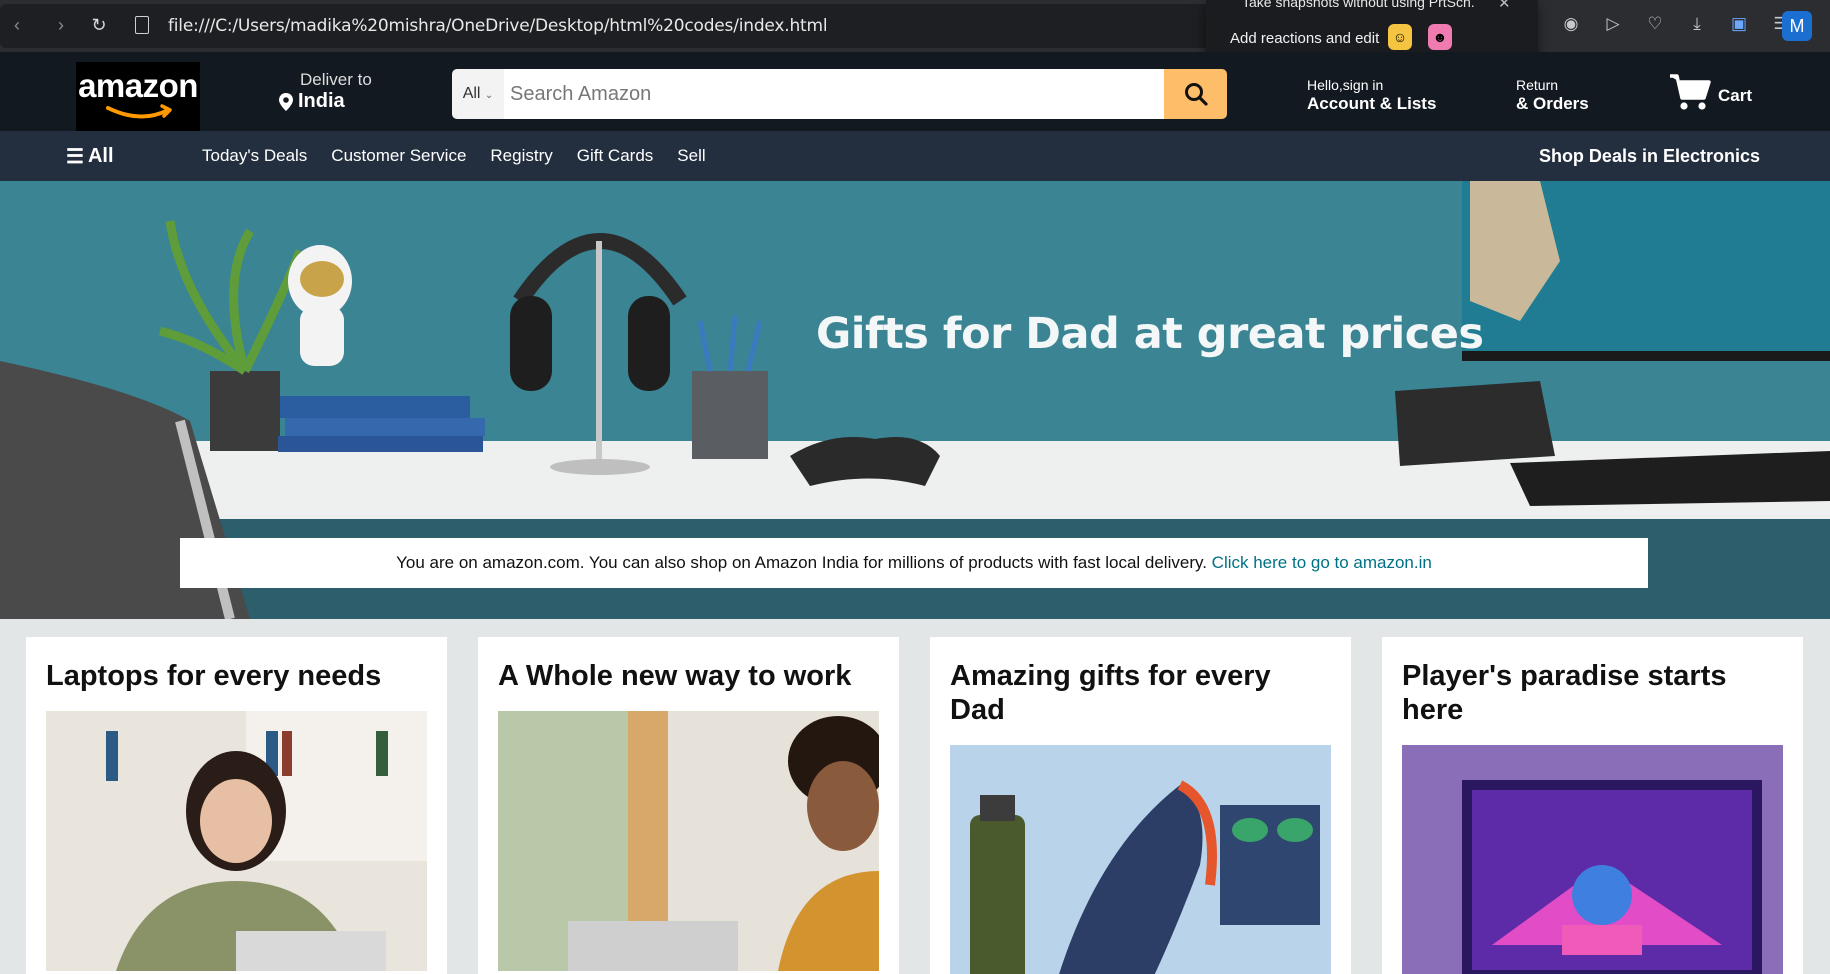 The image size is (1830, 974). I want to click on location-pin-icon, so click(286, 101).